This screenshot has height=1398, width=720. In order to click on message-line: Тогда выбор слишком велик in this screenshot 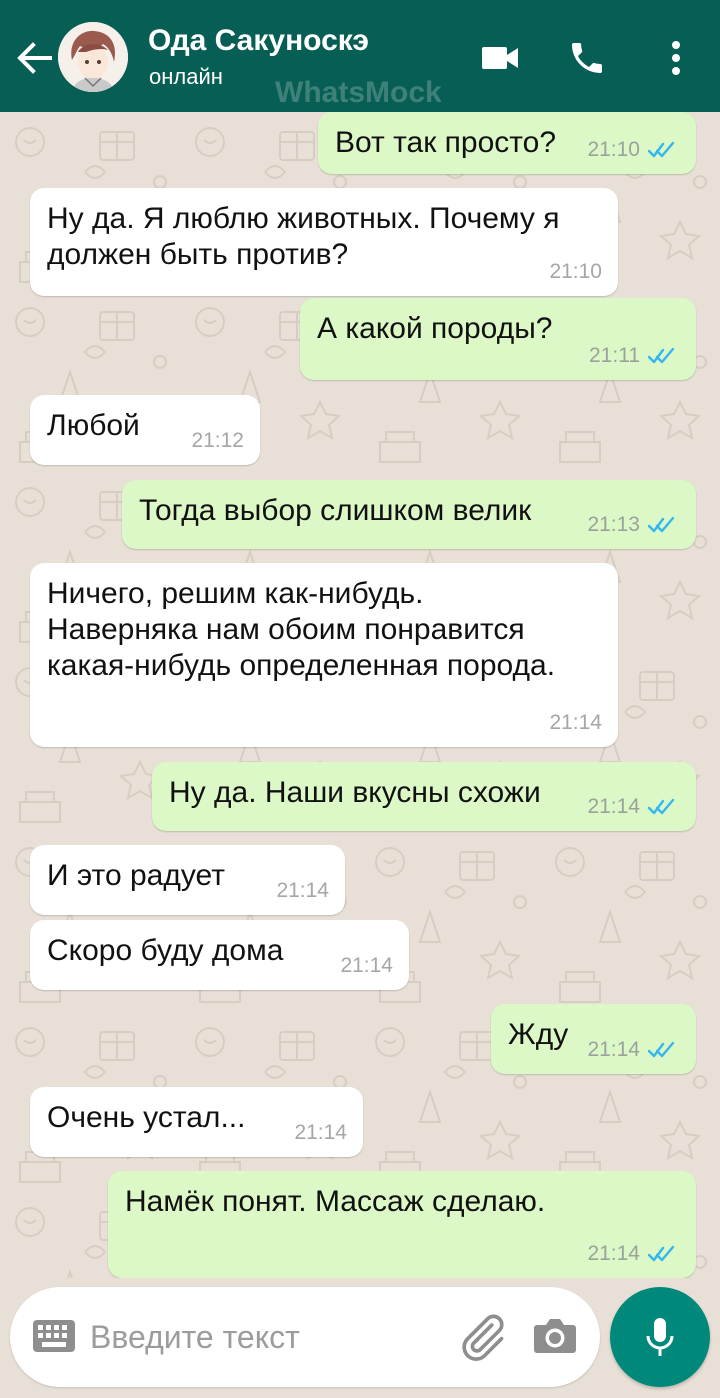, I will do `click(335, 510)`.